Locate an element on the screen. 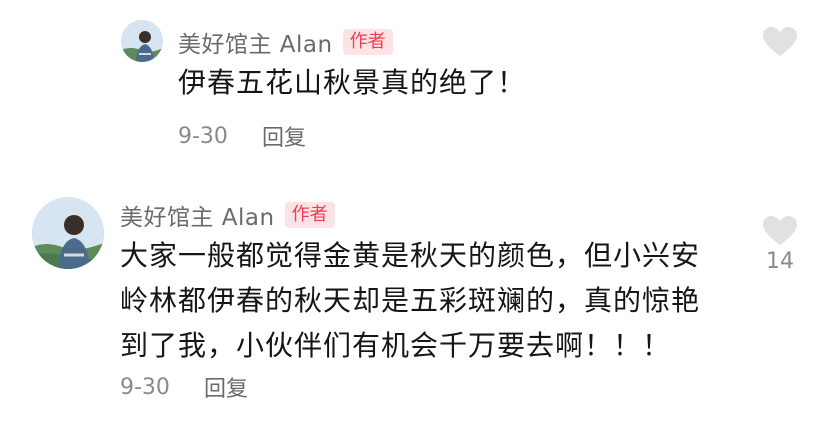 This screenshot has height=429, width=828. like-button is located at coordinates (780, 43).